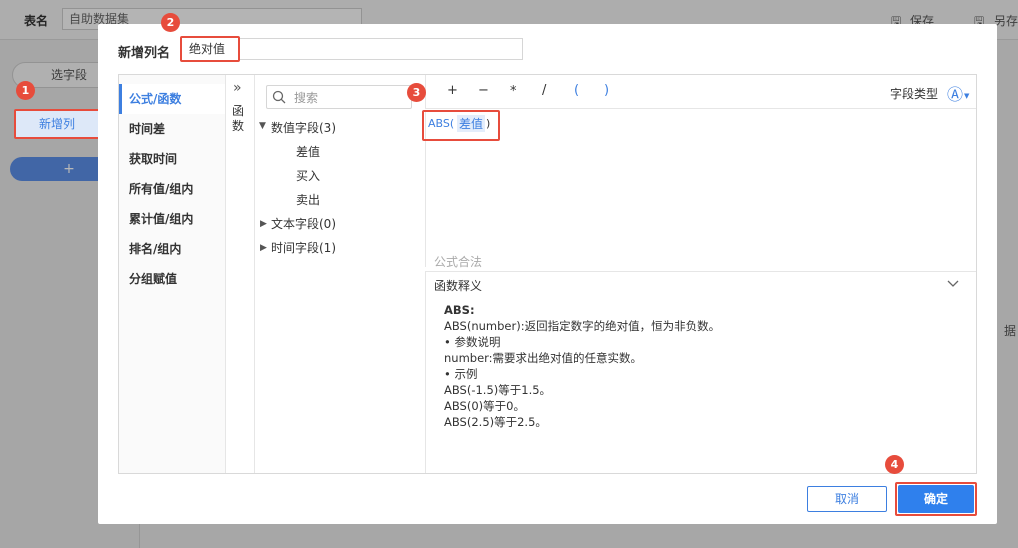 The image size is (1018, 548). Describe the element at coordinates (262, 126) in the screenshot. I see `expand-arrow-icon: ▼` at that location.